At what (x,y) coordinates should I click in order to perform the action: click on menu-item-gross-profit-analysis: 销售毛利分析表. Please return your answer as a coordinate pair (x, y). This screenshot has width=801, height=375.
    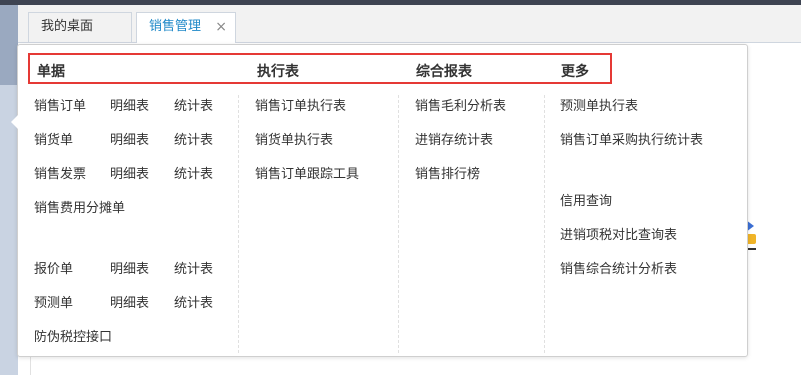
    Looking at the image, I should click on (460, 104).